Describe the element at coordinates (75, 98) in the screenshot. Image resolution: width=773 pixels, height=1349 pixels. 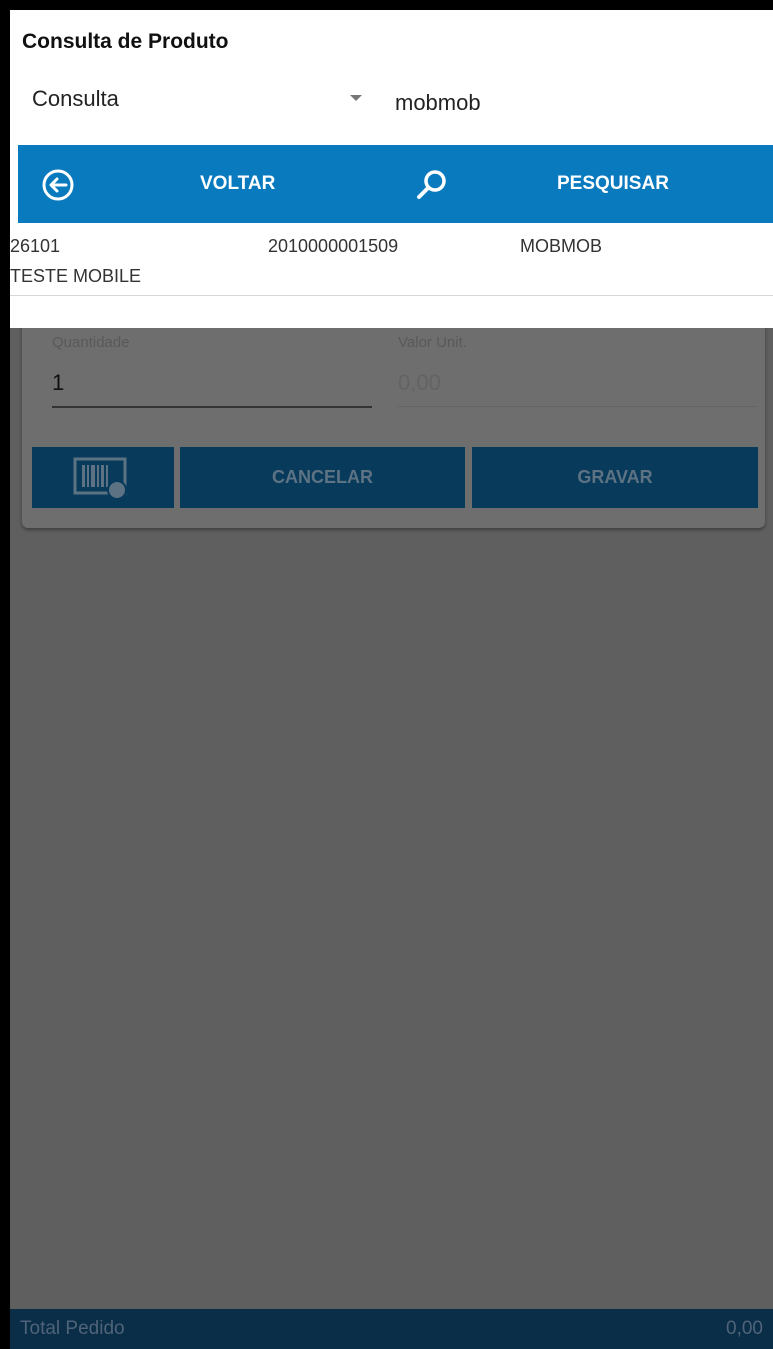
I see `search-type-value: Consulta` at that location.